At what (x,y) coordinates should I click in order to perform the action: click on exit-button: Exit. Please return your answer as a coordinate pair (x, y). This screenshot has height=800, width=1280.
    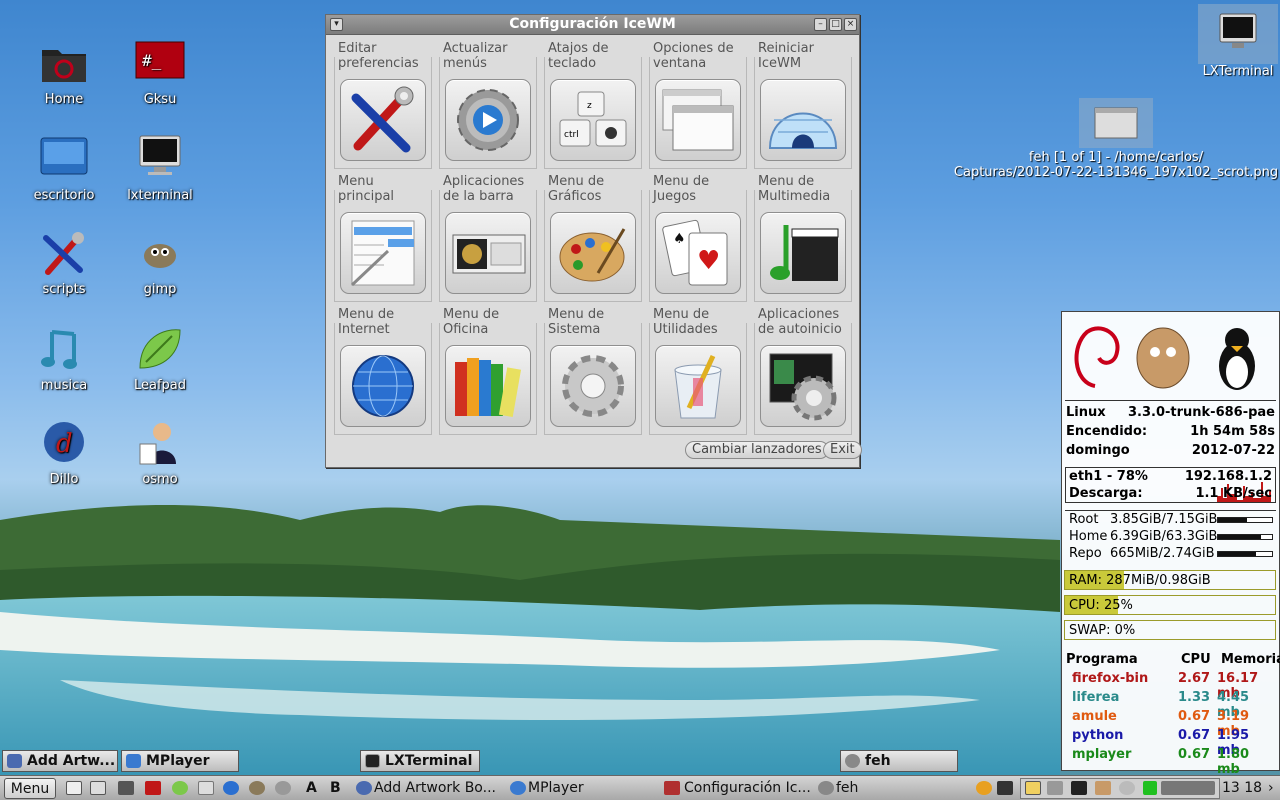
    Looking at the image, I should click on (842, 450).